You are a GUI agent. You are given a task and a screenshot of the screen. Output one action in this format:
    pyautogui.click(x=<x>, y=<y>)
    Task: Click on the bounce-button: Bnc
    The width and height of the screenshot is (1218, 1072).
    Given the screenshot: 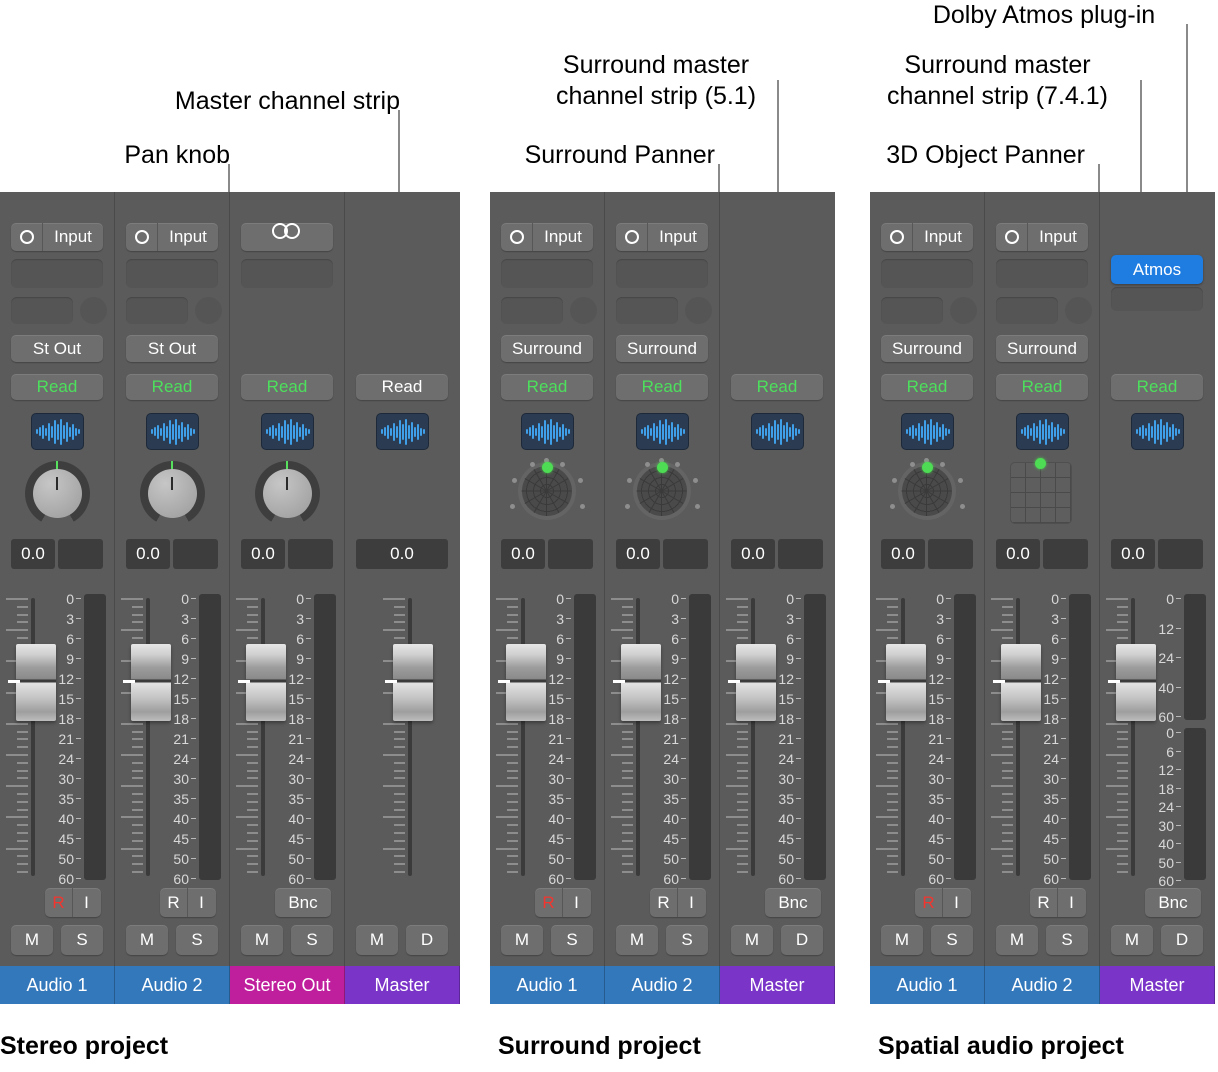 What is the action you would take?
    pyautogui.click(x=1173, y=902)
    